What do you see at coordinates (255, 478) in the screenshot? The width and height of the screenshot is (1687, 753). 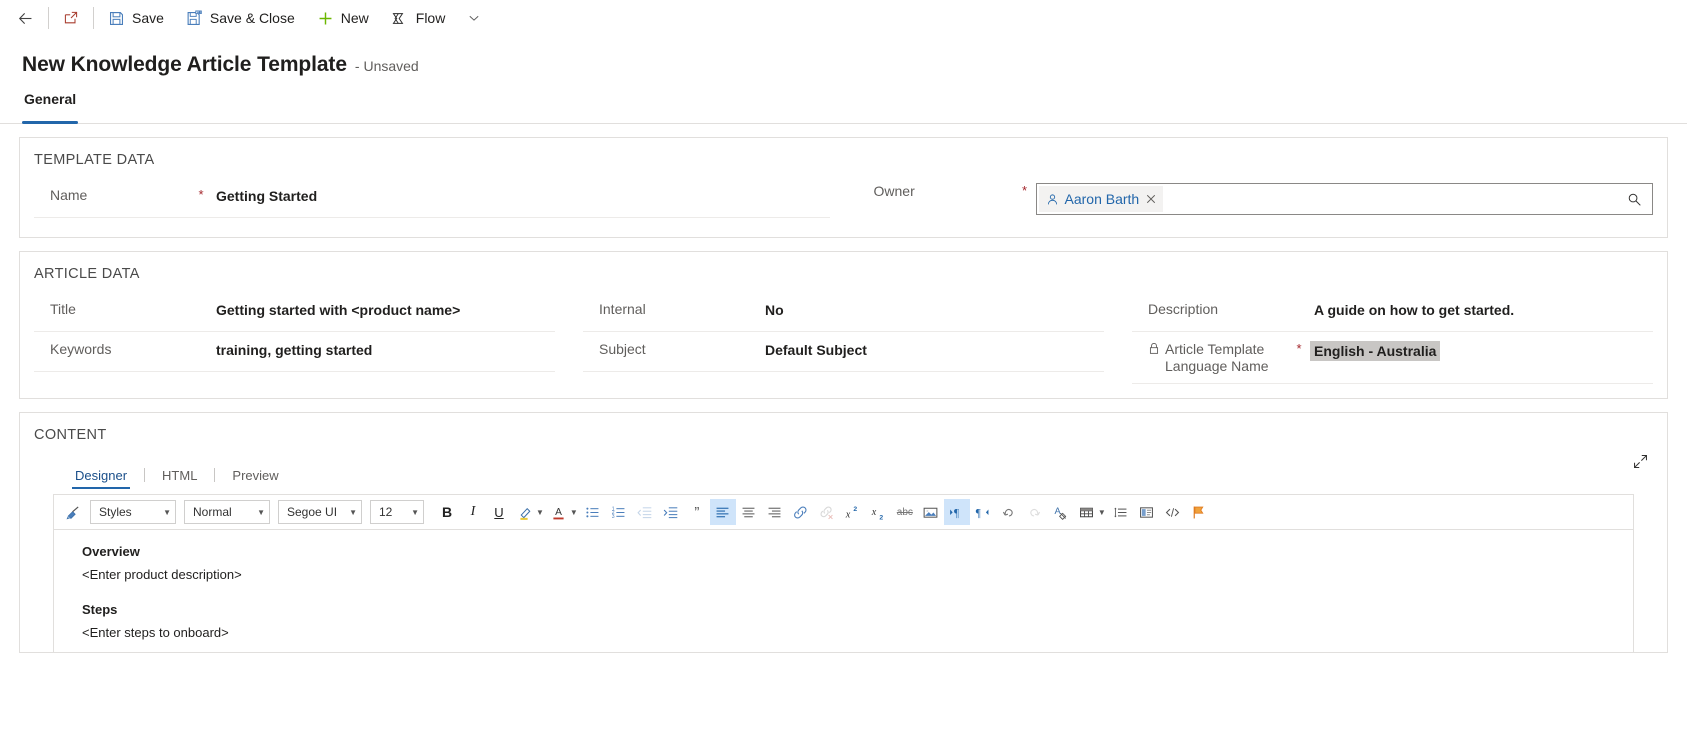 I see `tab-preview: Preview` at bounding box center [255, 478].